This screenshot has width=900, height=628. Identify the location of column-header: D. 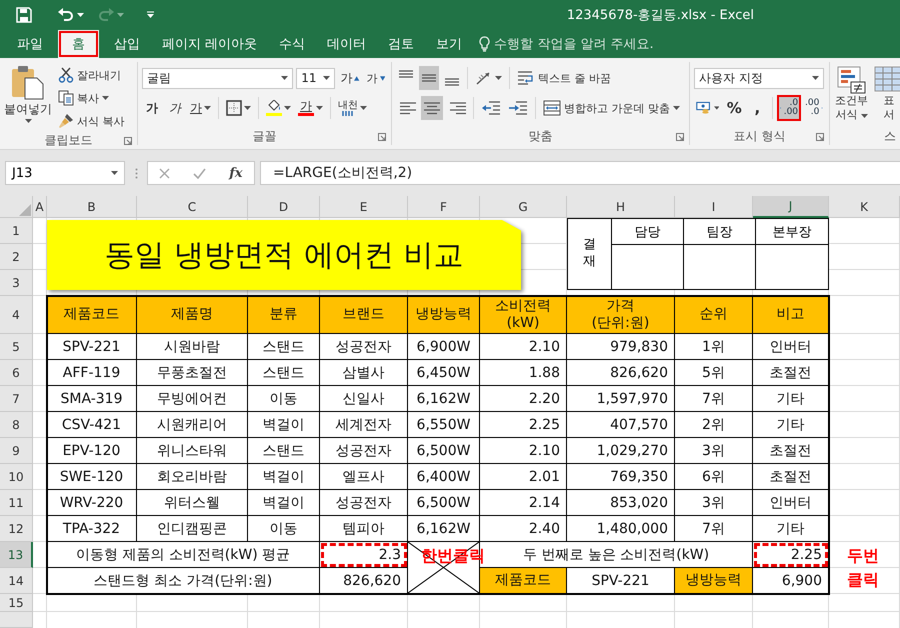
(284, 207).